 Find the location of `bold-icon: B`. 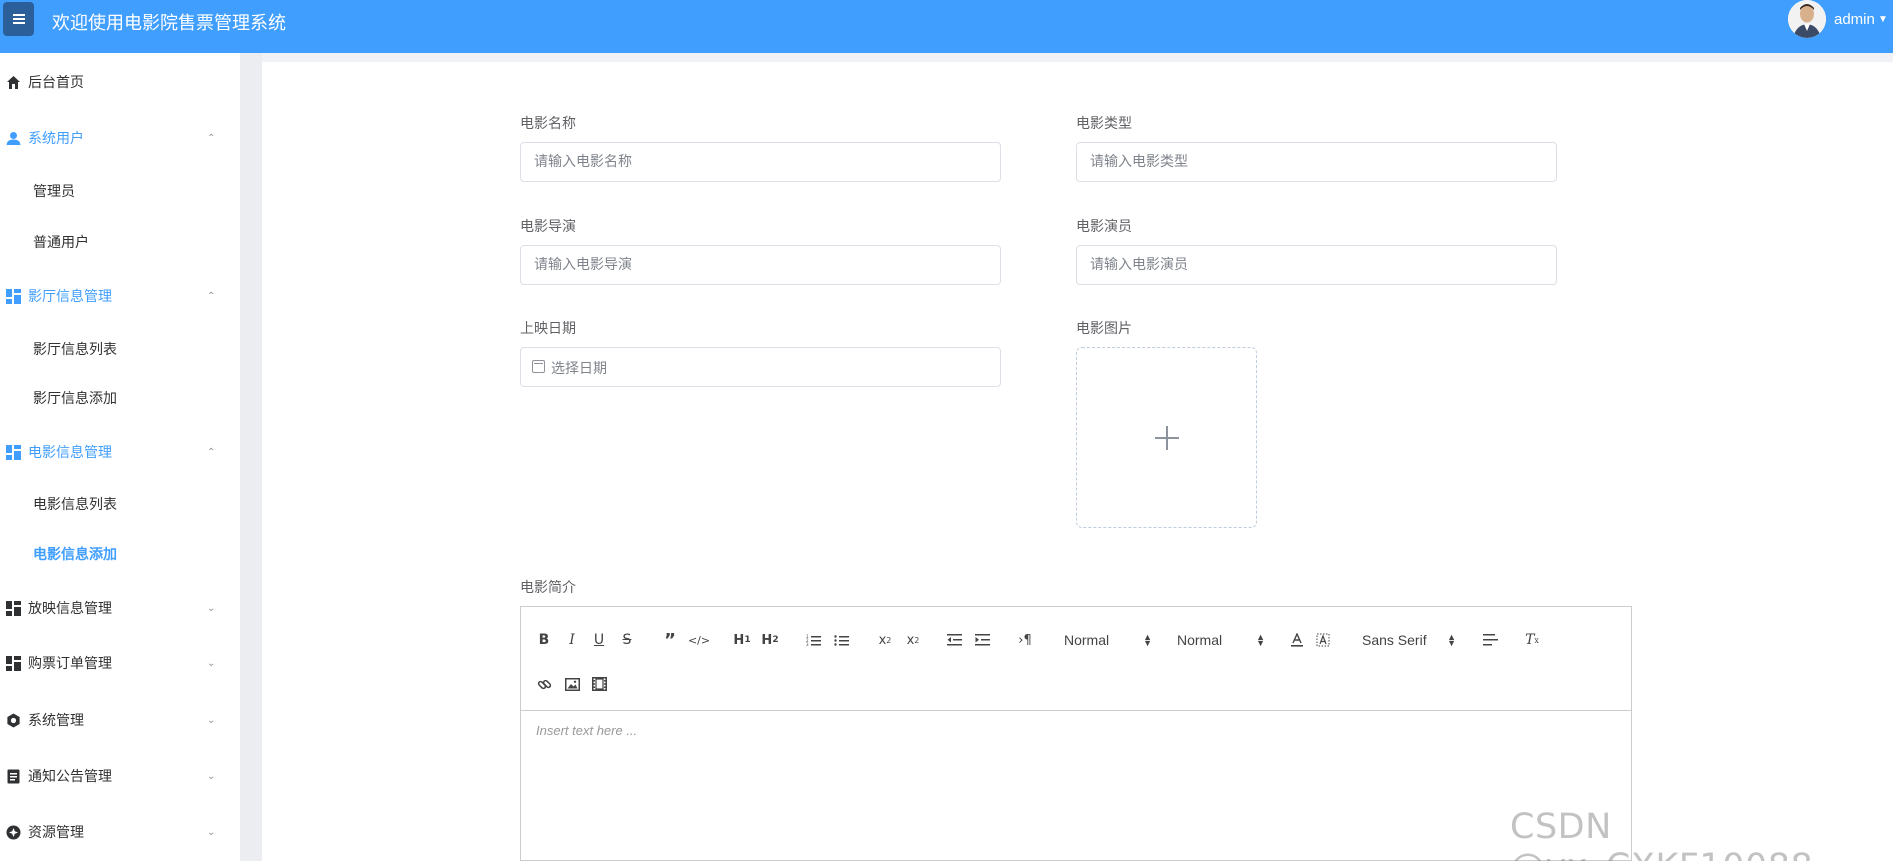

bold-icon: B is located at coordinates (544, 640).